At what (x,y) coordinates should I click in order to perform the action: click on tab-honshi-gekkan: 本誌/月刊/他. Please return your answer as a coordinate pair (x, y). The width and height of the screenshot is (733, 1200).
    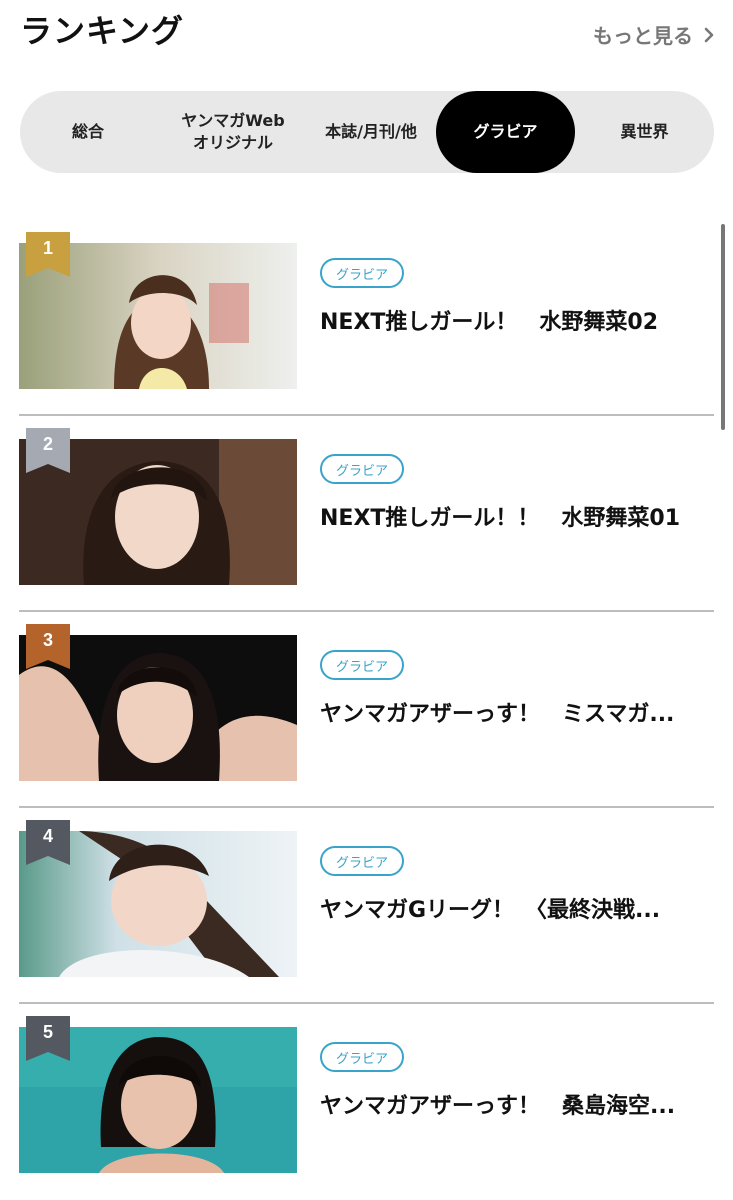
    Looking at the image, I should click on (371, 132).